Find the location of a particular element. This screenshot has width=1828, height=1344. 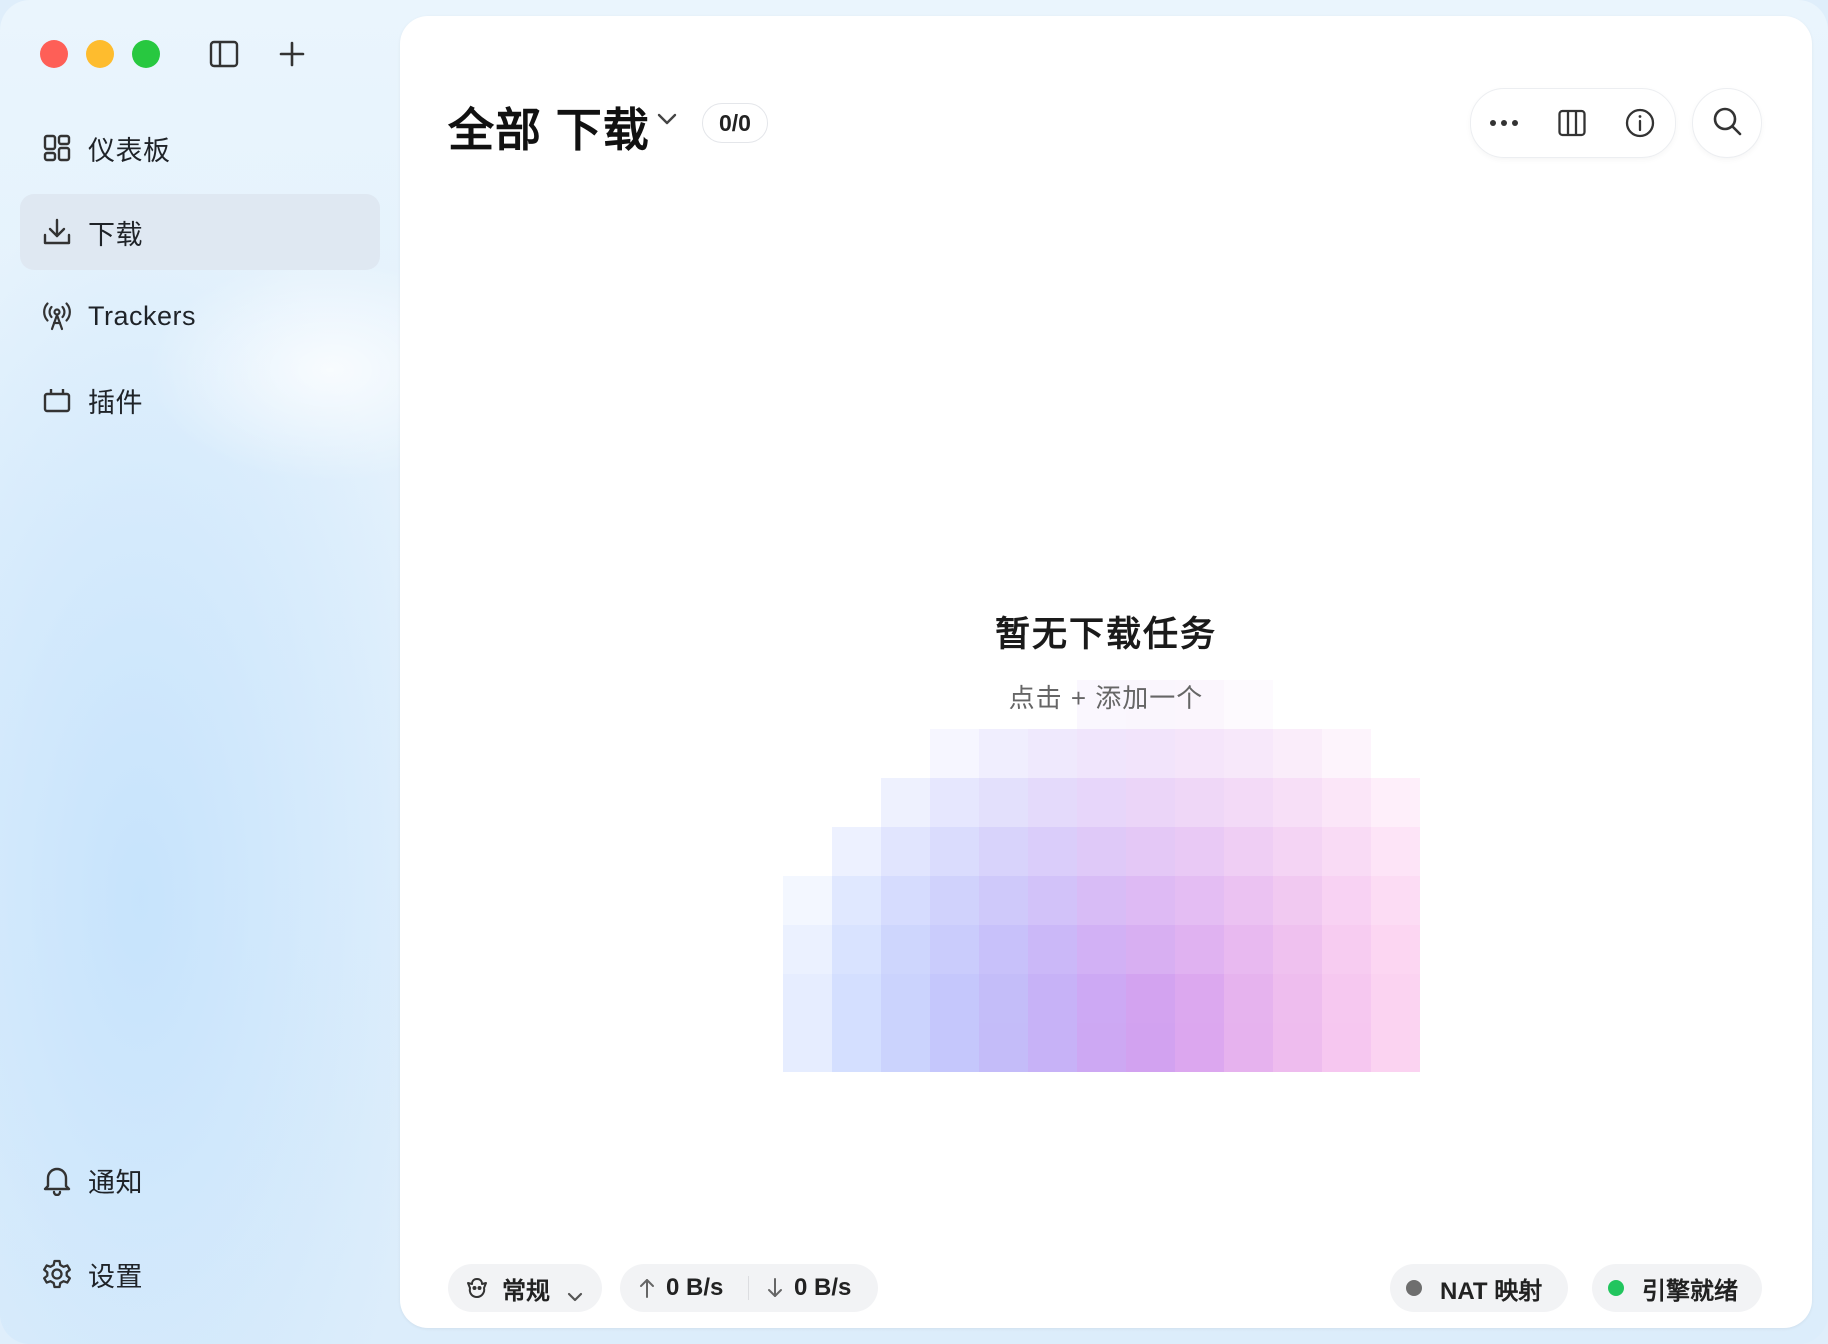

search-icon is located at coordinates (1727, 123).